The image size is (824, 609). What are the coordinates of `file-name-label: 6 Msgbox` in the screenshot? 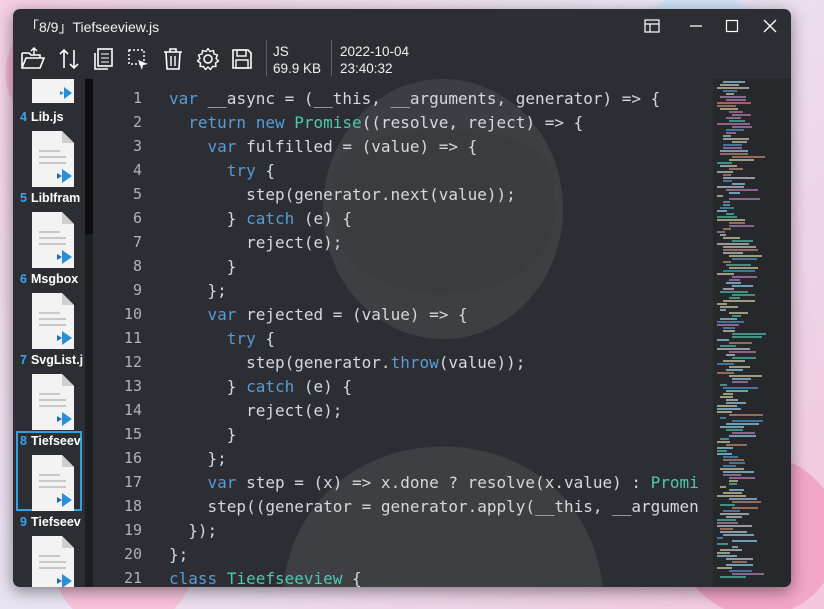 It's located at (52, 279).